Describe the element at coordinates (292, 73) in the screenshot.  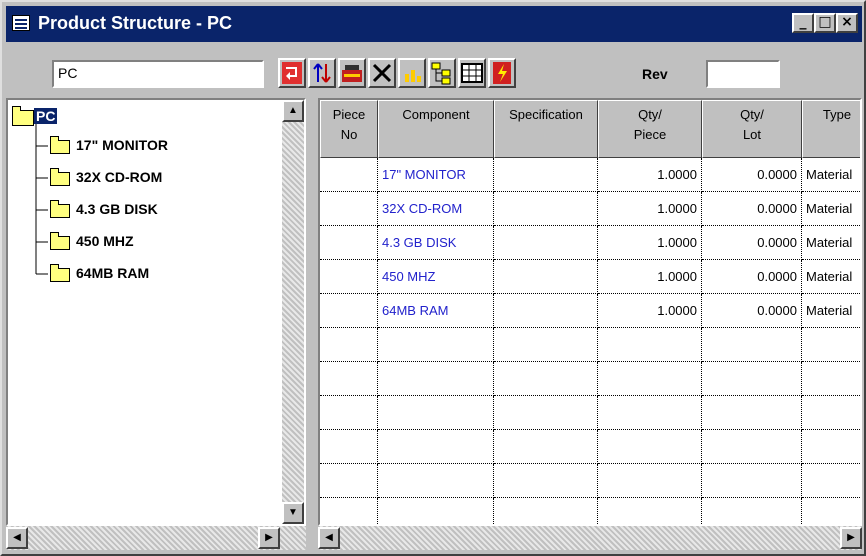
I see `back-arrow-button` at that location.